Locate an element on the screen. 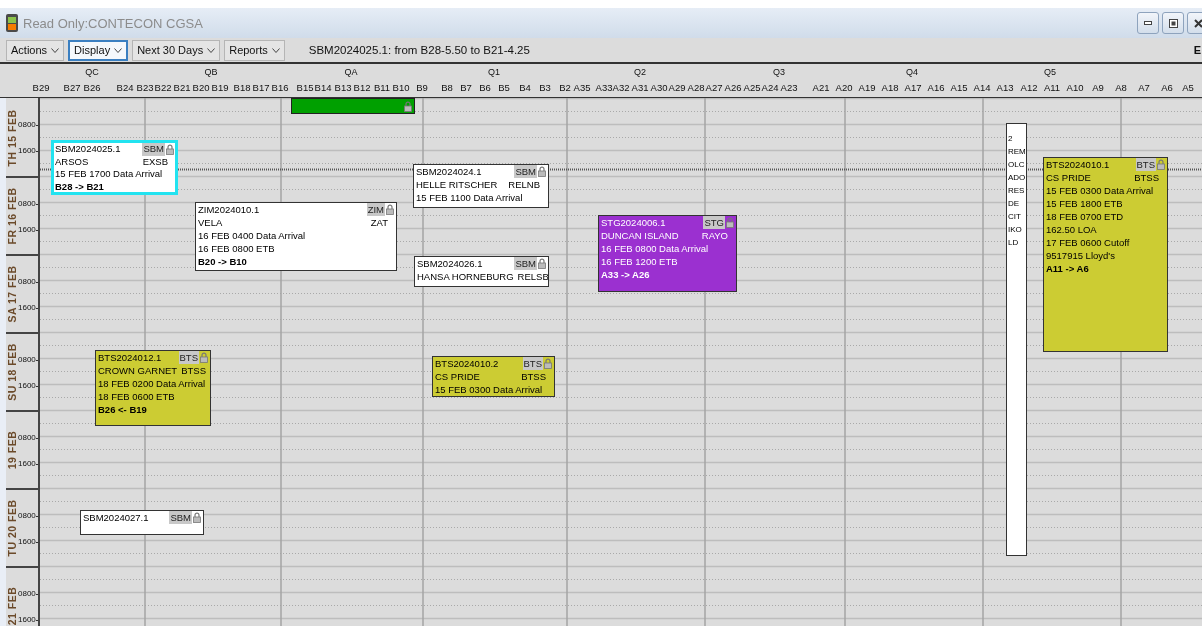  event-line: 16 FEB 1200 ETB is located at coordinates (640, 261).